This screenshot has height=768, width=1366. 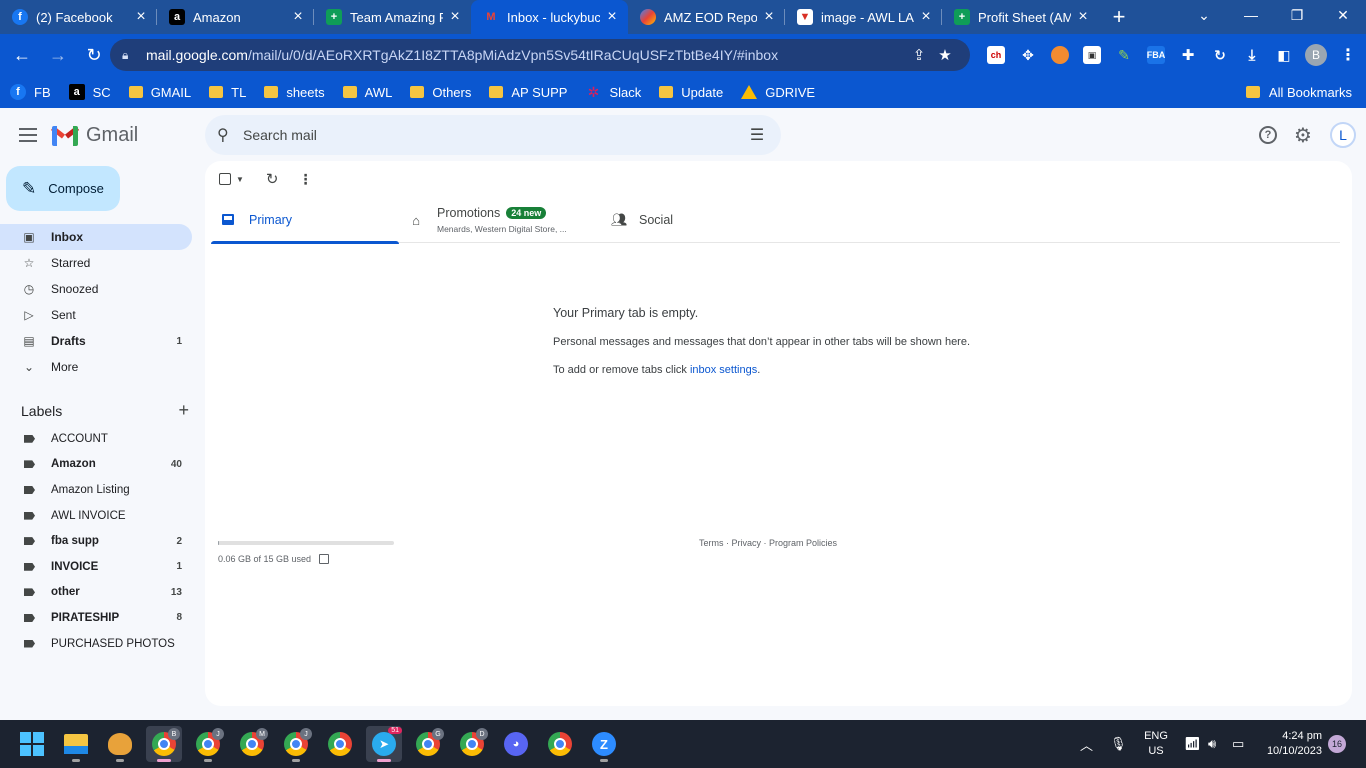 I want to click on nav-item-drafts: ▤ Drafts 1, so click(x=96, y=341).